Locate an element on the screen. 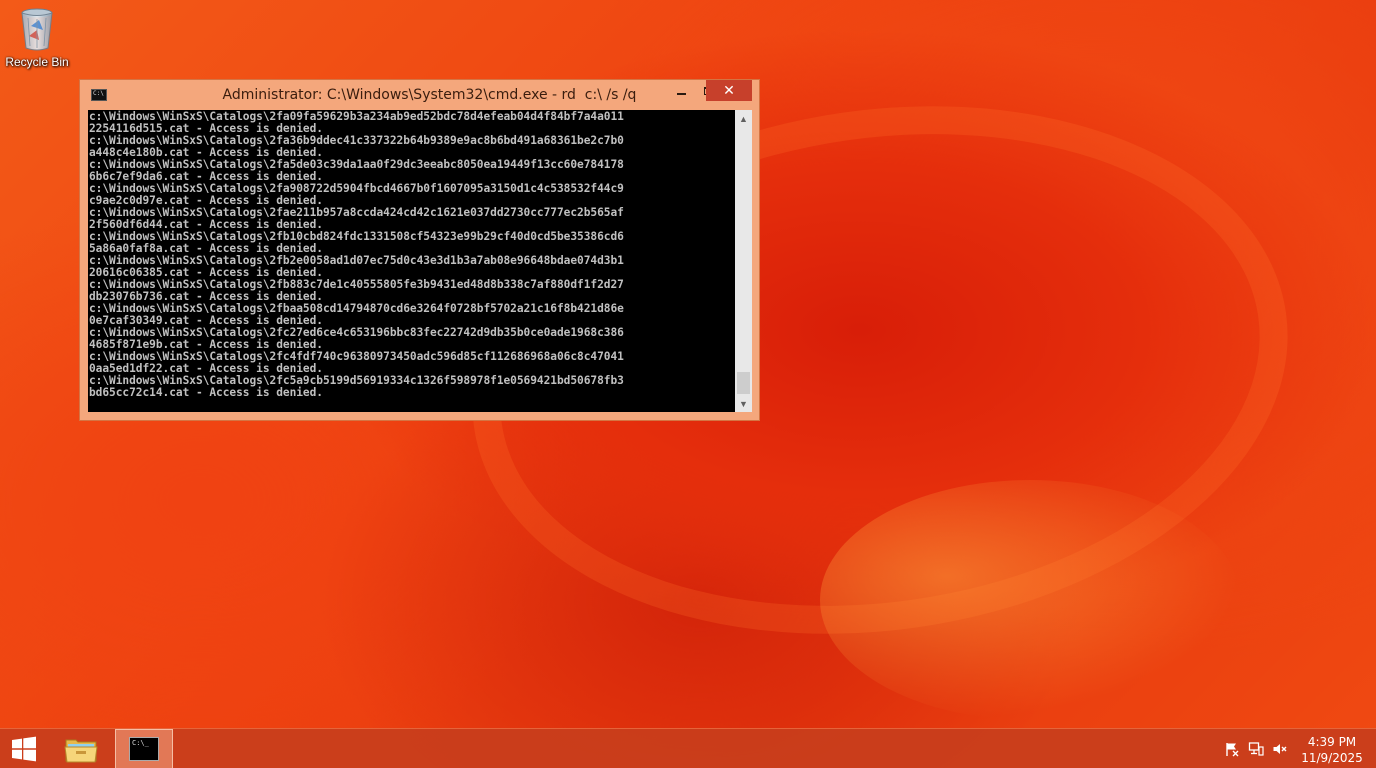  desktop-icon-label: Recycle Bin is located at coordinates (37, 62).